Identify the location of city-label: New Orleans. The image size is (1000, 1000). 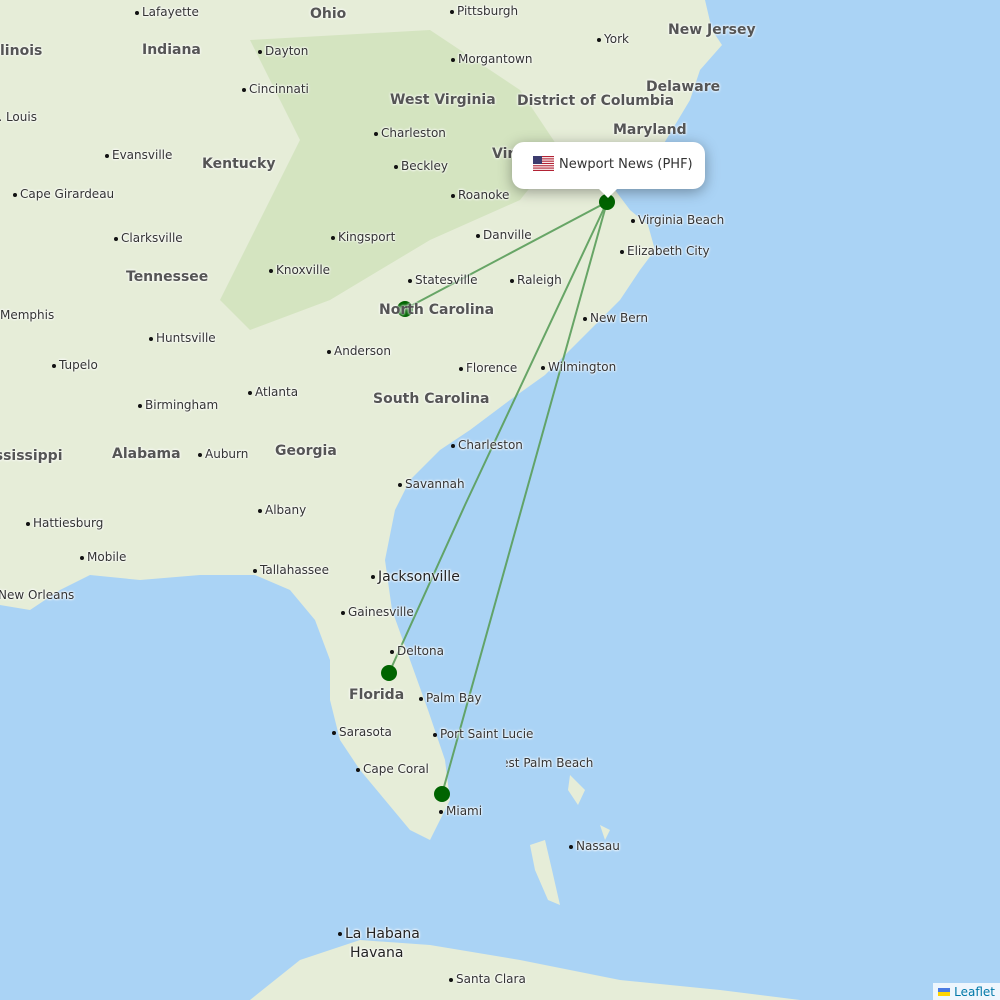
(37, 595).